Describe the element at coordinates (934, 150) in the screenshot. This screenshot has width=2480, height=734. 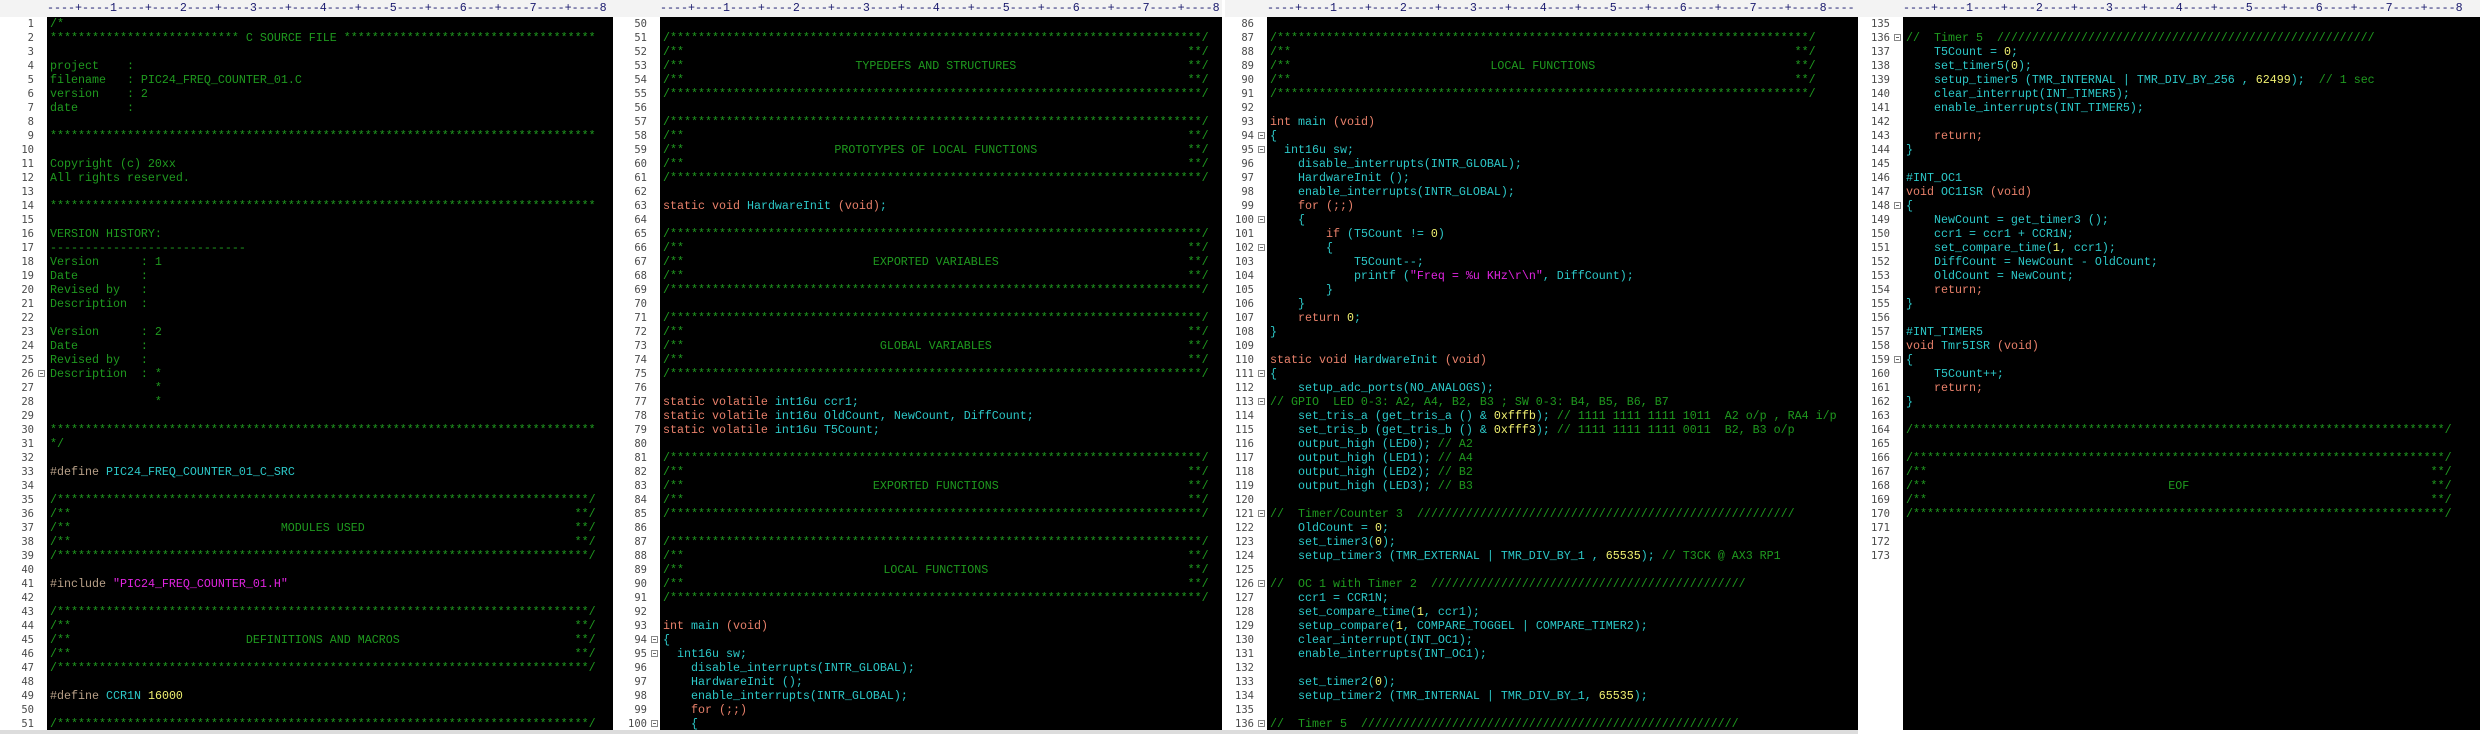
I see `code-line: /** PROTOTYPES OF LOCAL FUNCTIONS **/` at that location.